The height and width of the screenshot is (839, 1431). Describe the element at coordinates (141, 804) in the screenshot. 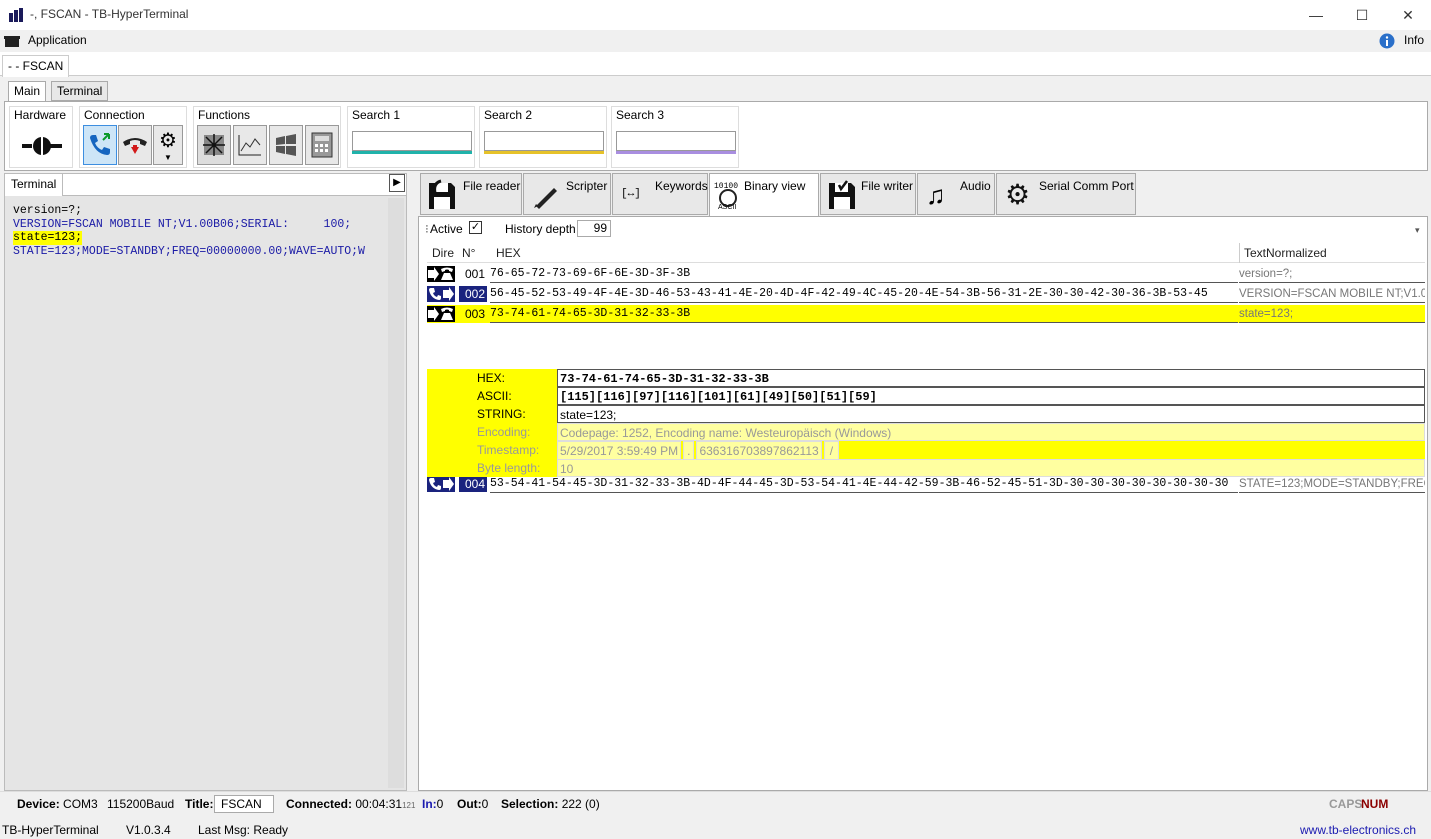

I see `status-baud: 115200Baud` at that location.